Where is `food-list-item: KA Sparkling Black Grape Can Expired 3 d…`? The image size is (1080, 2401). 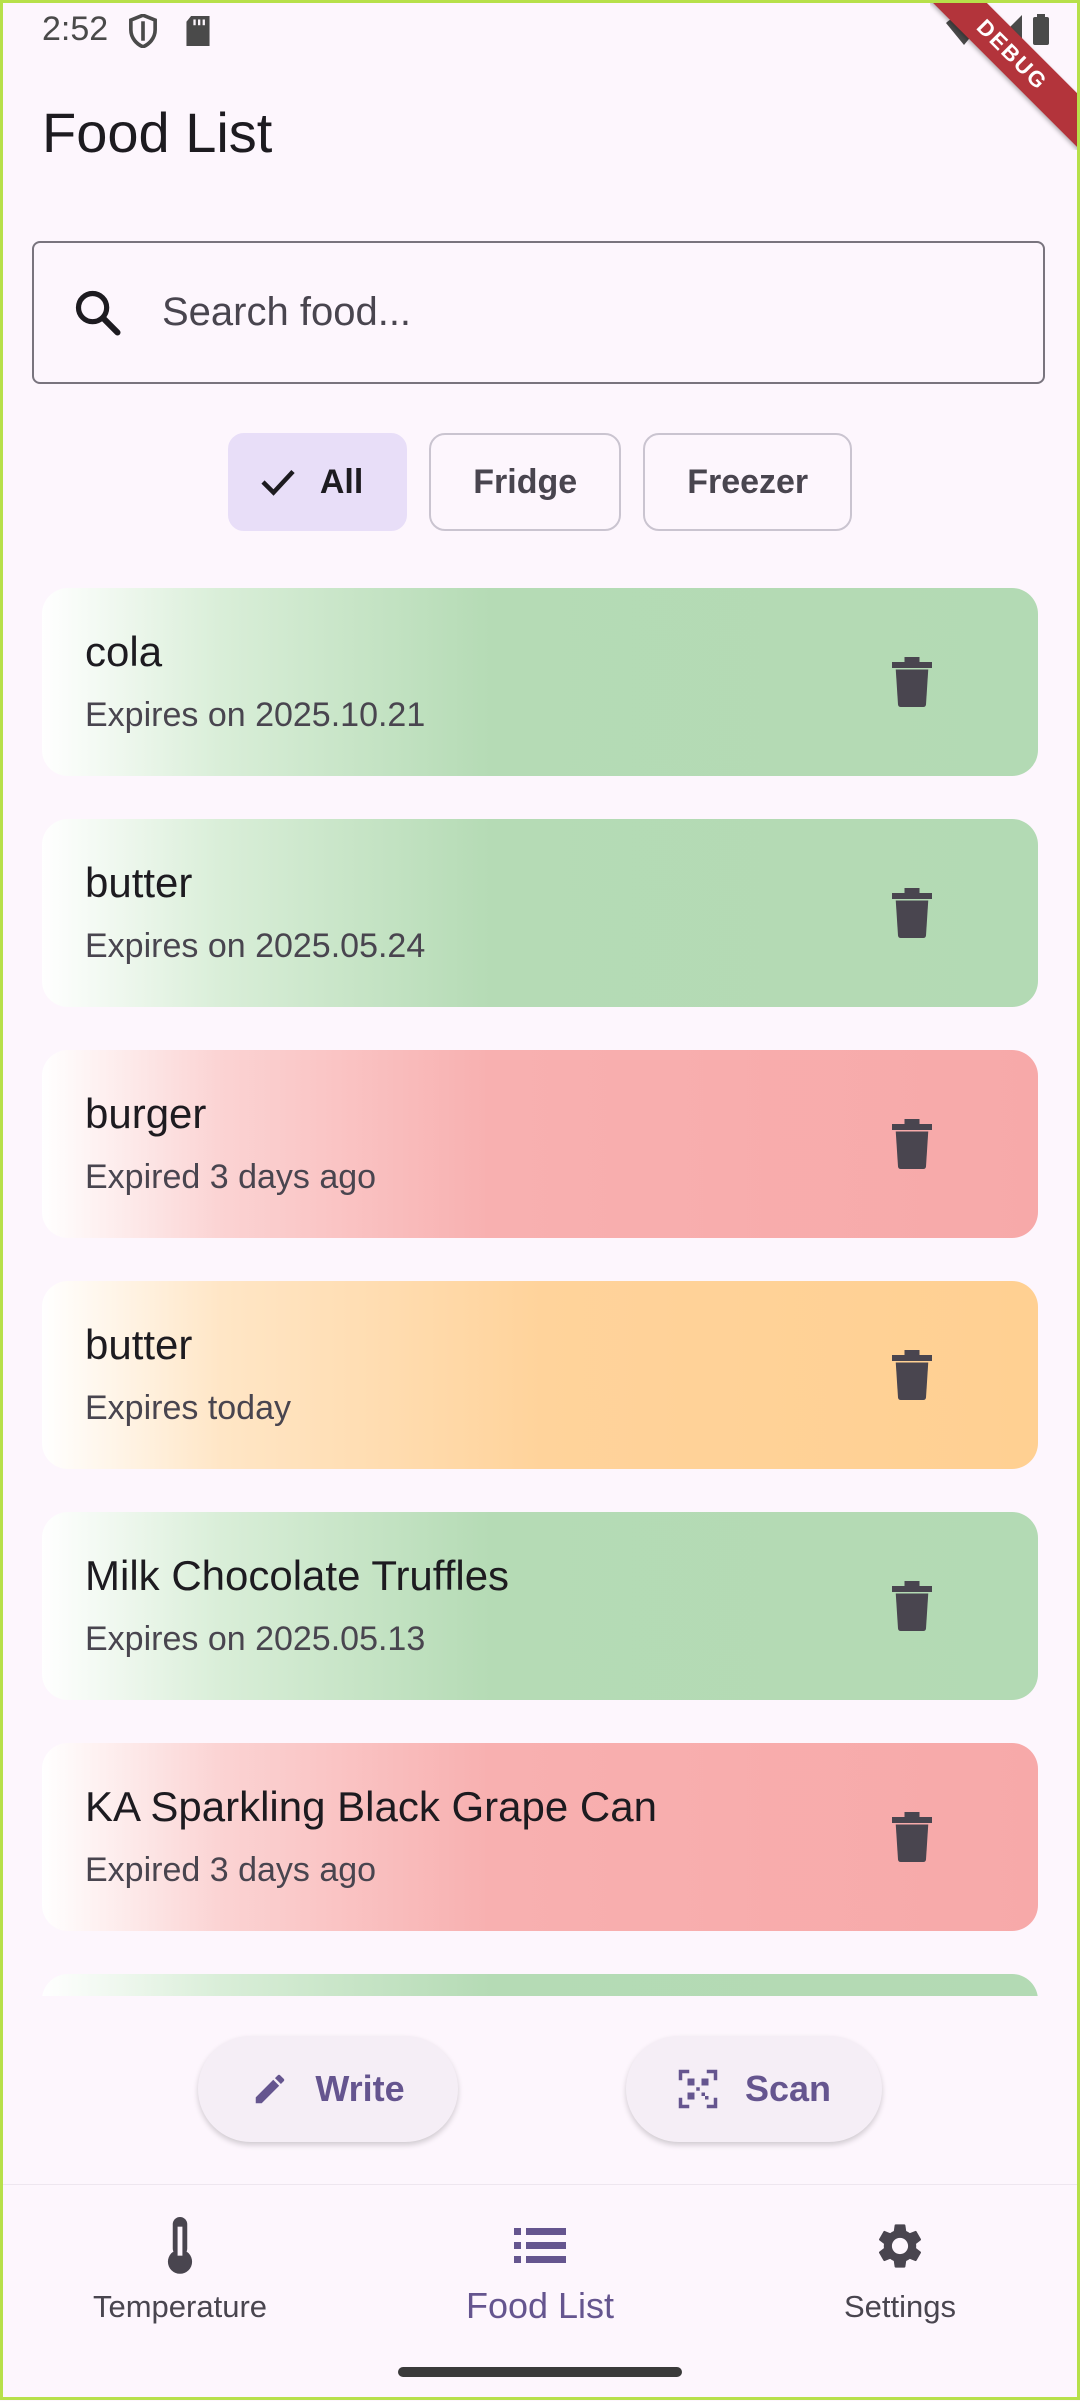
food-list-item: KA Sparkling Black Grape Can Expired 3 d… is located at coordinates (540, 1837).